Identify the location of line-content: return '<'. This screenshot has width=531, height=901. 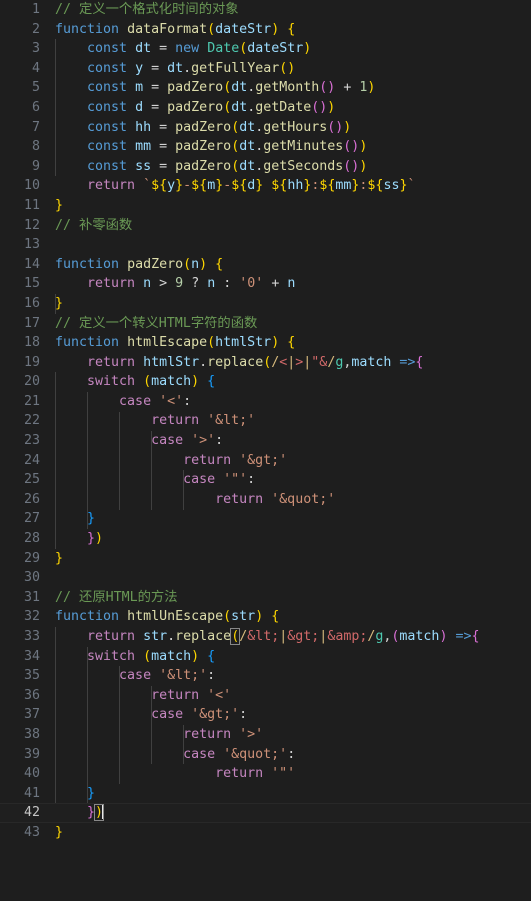
(143, 696).